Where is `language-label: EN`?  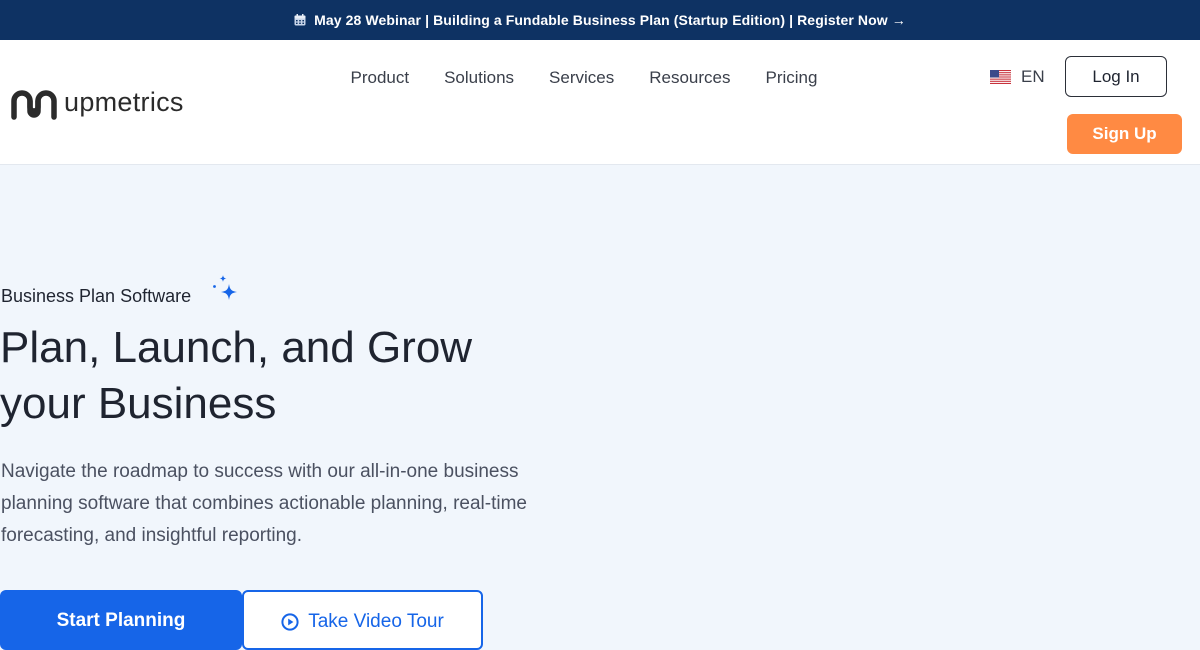 language-label: EN is located at coordinates (1033, 76).